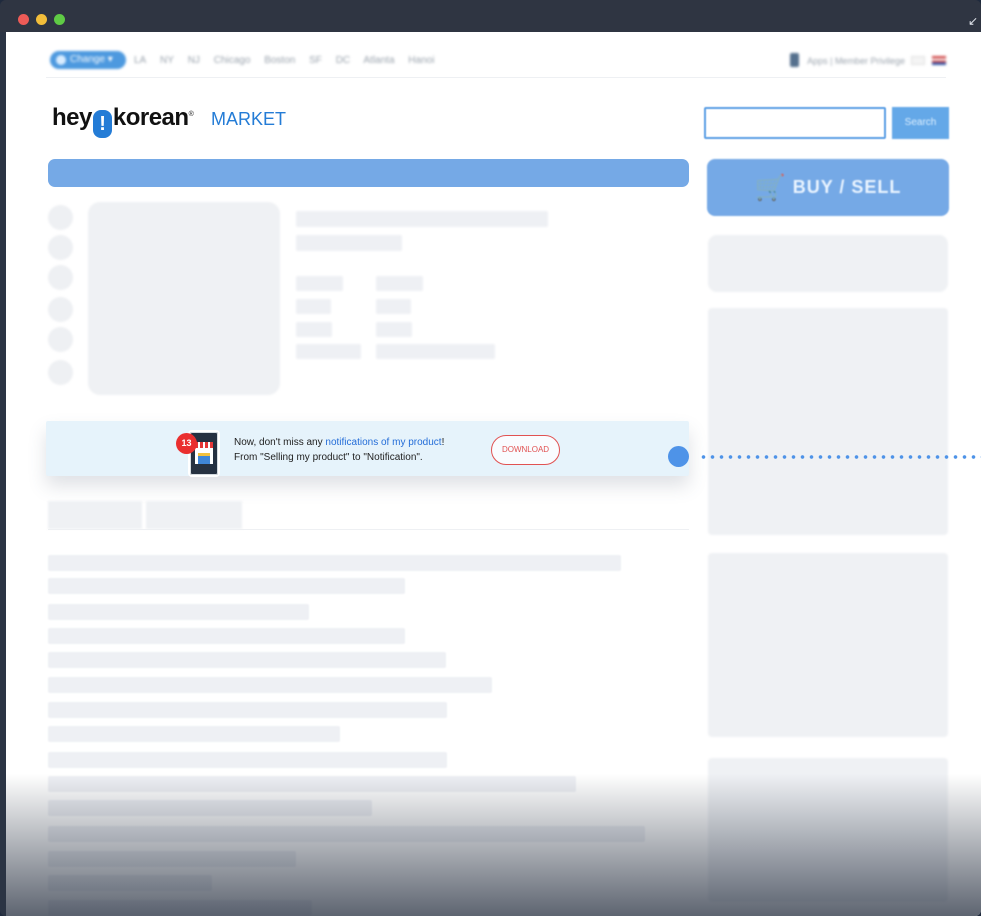  I want to click on logo-text-hey: hey, so click(72, 117).